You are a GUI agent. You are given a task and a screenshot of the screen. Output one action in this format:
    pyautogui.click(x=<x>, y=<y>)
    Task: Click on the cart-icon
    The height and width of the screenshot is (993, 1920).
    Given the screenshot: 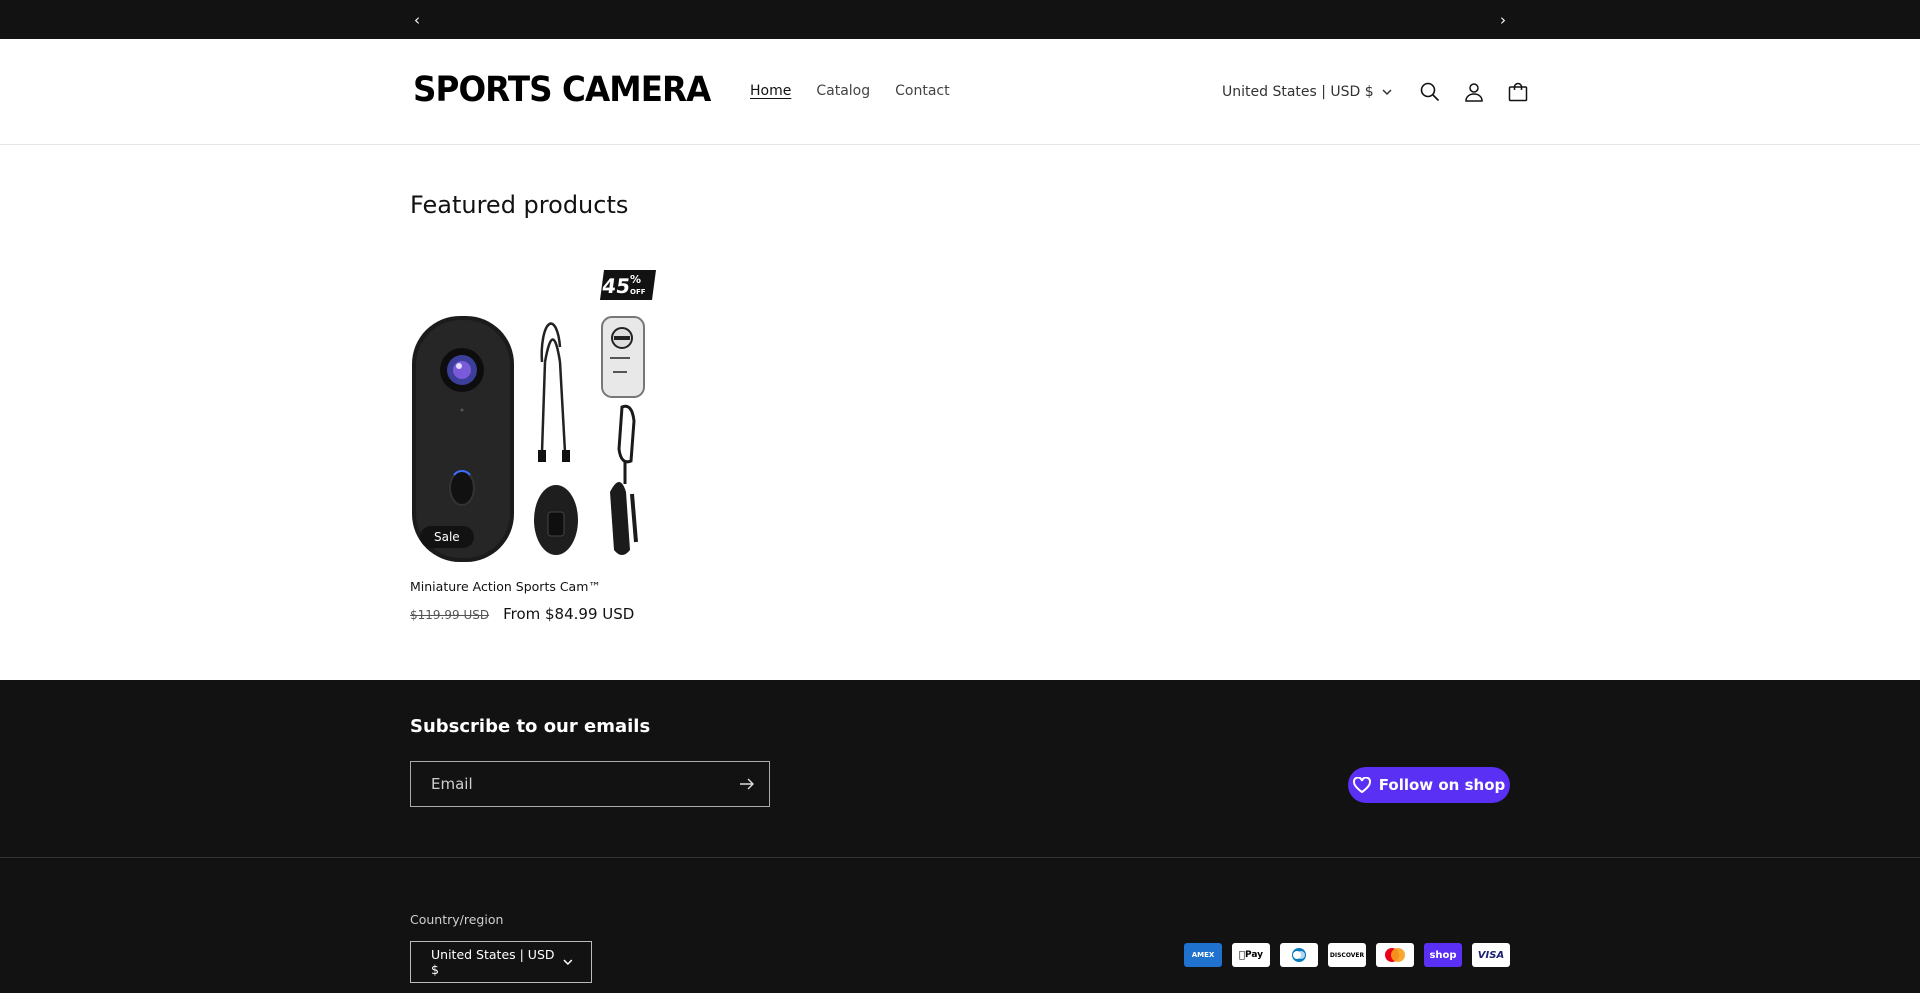 What is the action you would take?
    pyautogui.click(x=1517, y=92)
    